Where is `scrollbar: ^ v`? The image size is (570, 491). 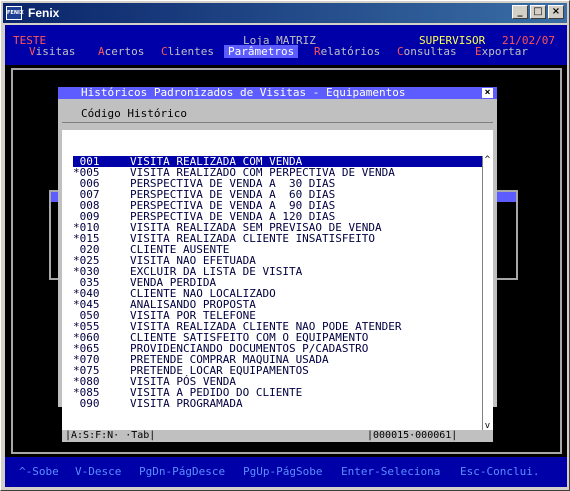
scrollbar: ^ v is located at coordinates (487, 293).